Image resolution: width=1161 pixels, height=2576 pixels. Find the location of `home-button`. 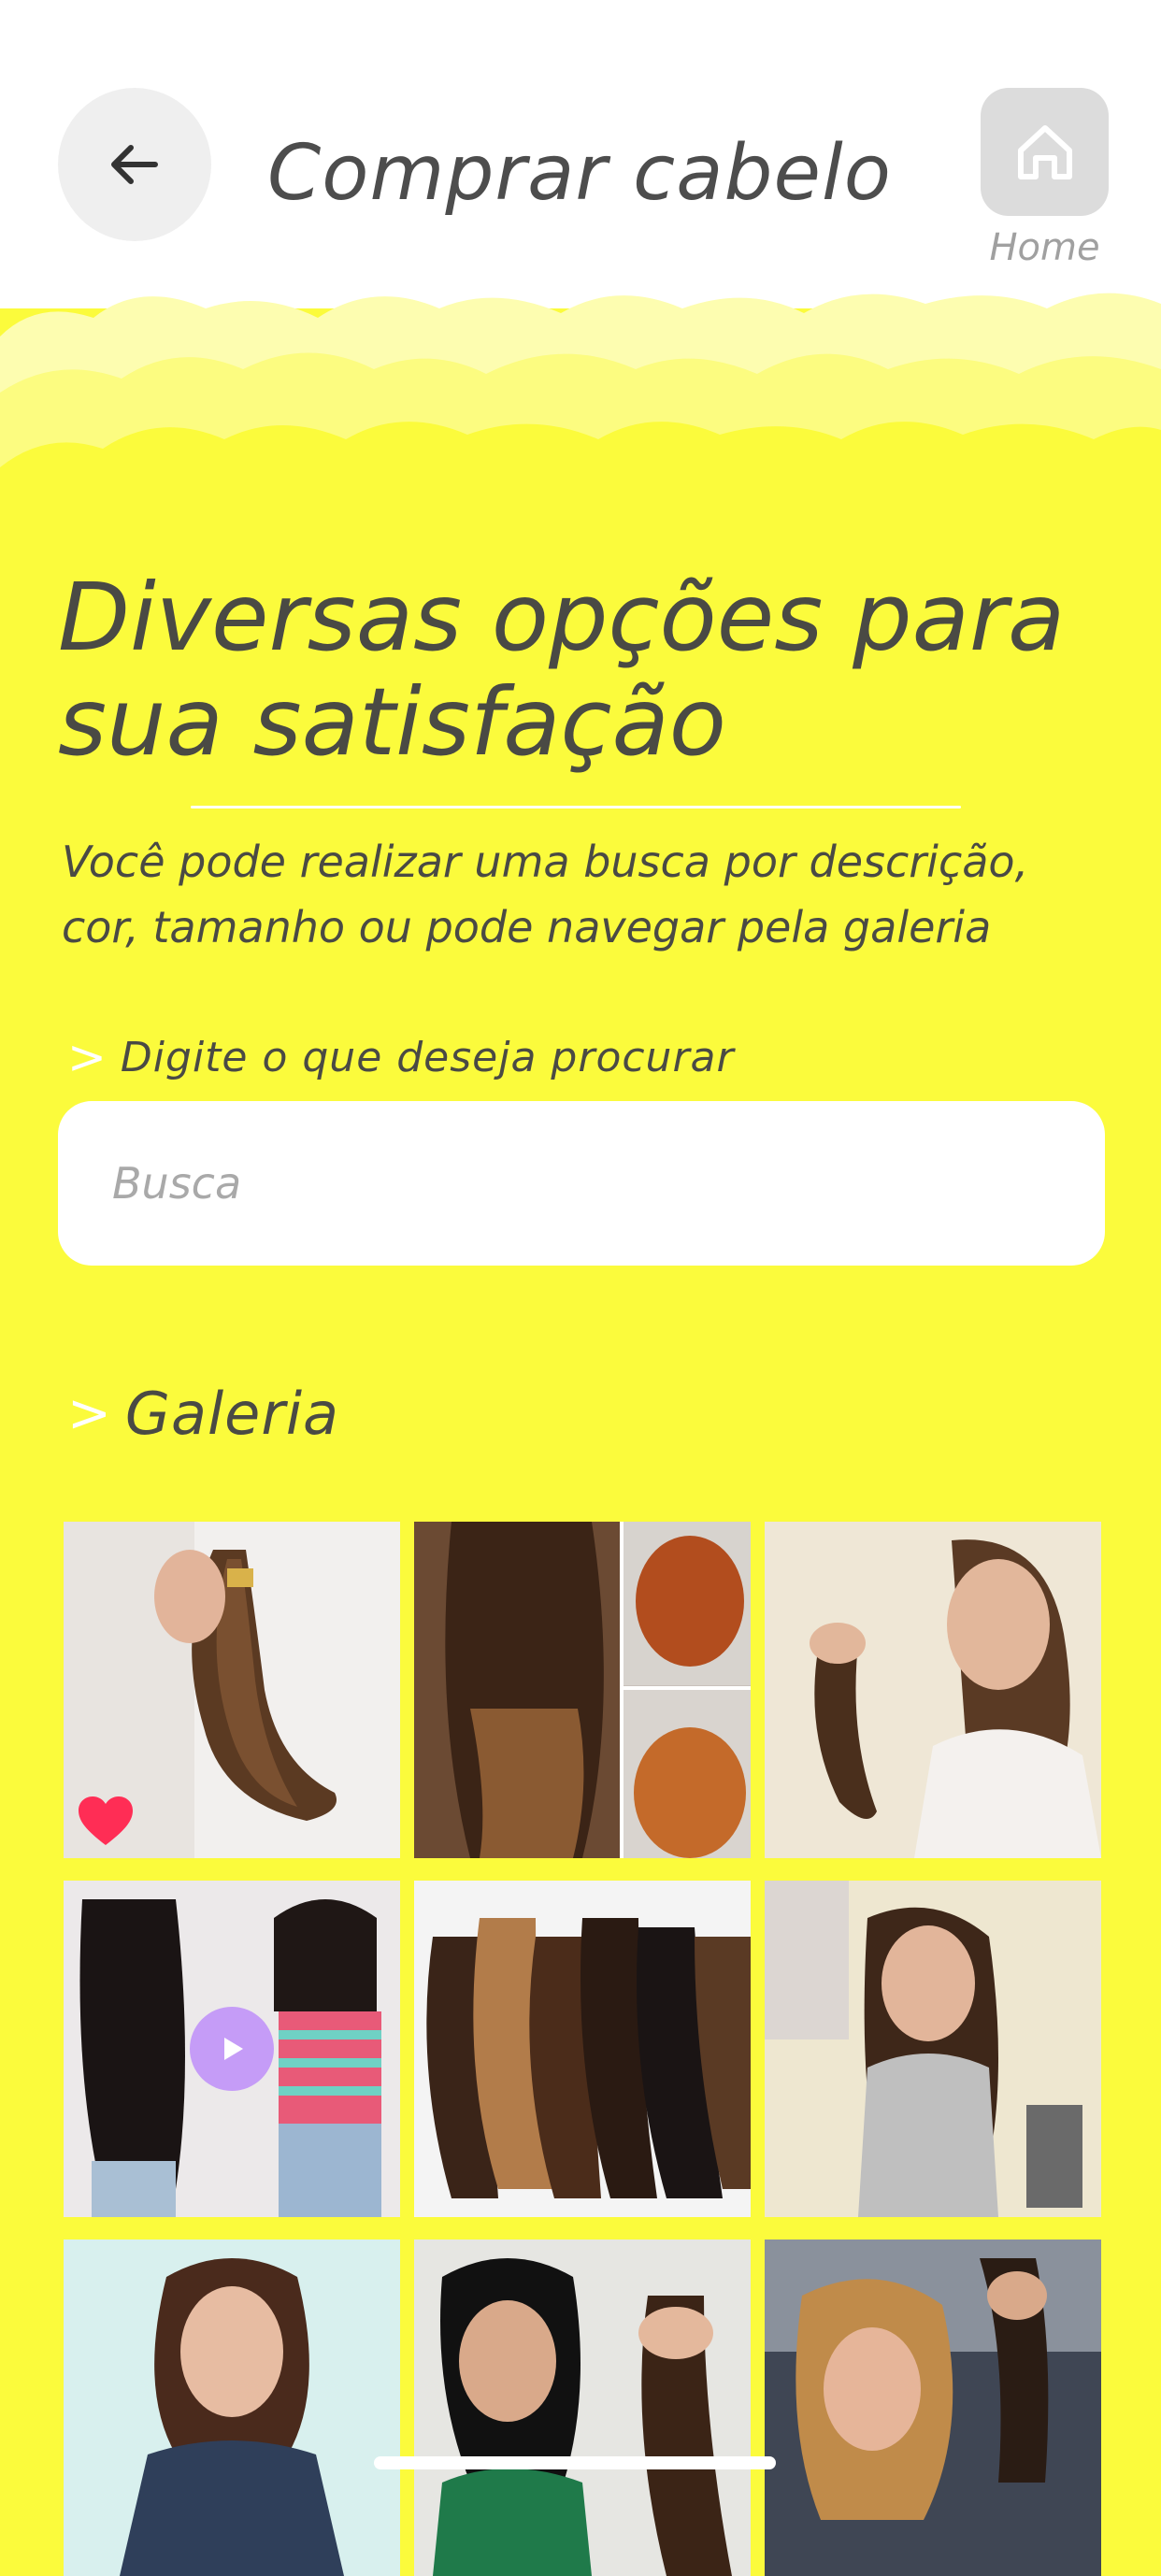

home-button is located at coordinates (1045, 152).